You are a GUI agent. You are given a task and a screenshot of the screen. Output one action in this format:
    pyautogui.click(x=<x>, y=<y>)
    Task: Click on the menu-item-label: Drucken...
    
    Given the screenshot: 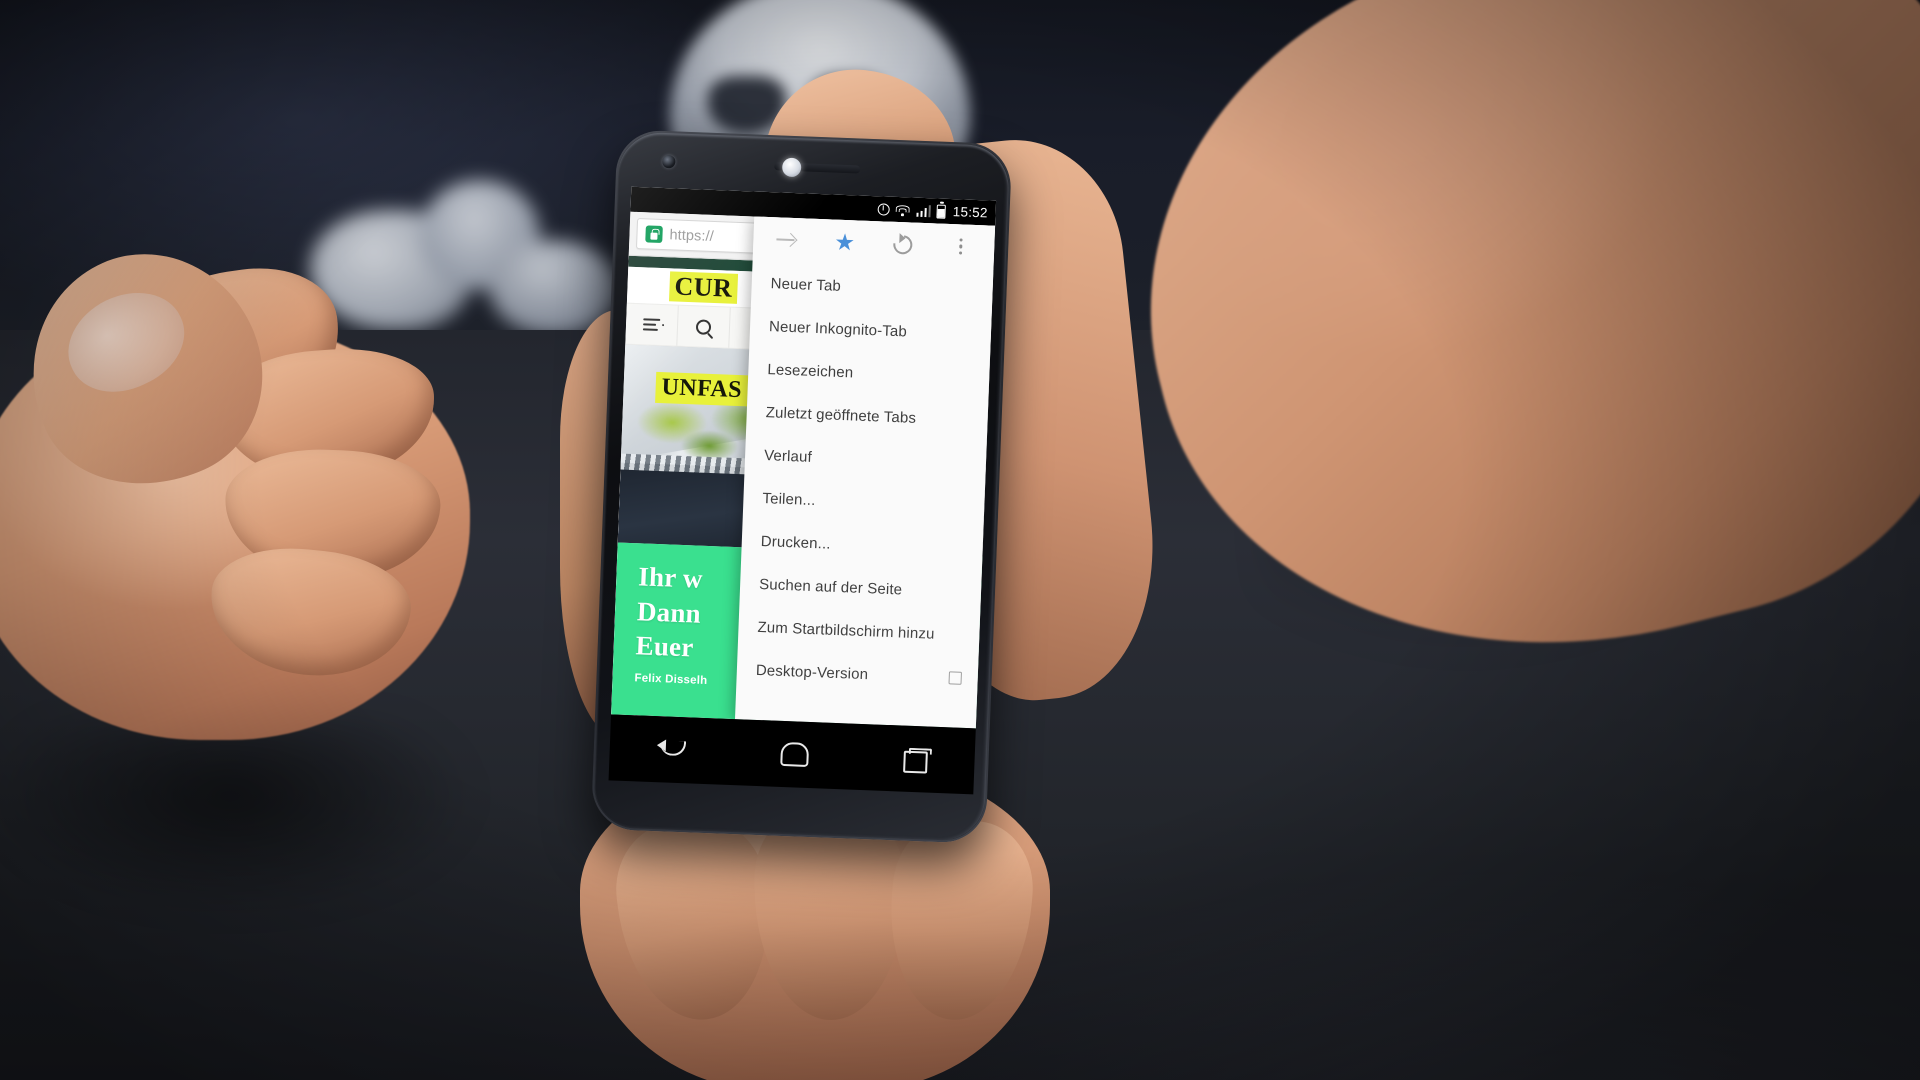 What is the action you would take?
    pyautogui.click(x=795, y=543)
    